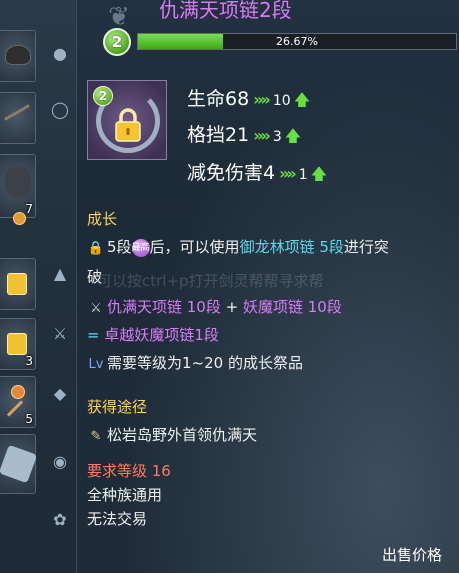  I want to click on crystal-icon, so click(19, 464).